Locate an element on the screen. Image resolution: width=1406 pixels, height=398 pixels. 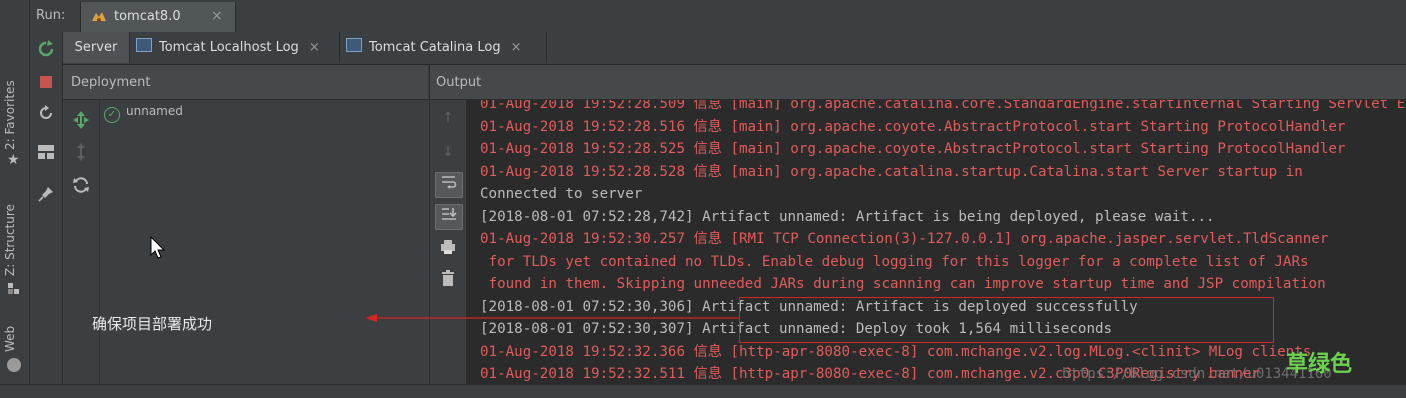
favorites-tab: 2: Favorites is located at coordinates (13, 115).